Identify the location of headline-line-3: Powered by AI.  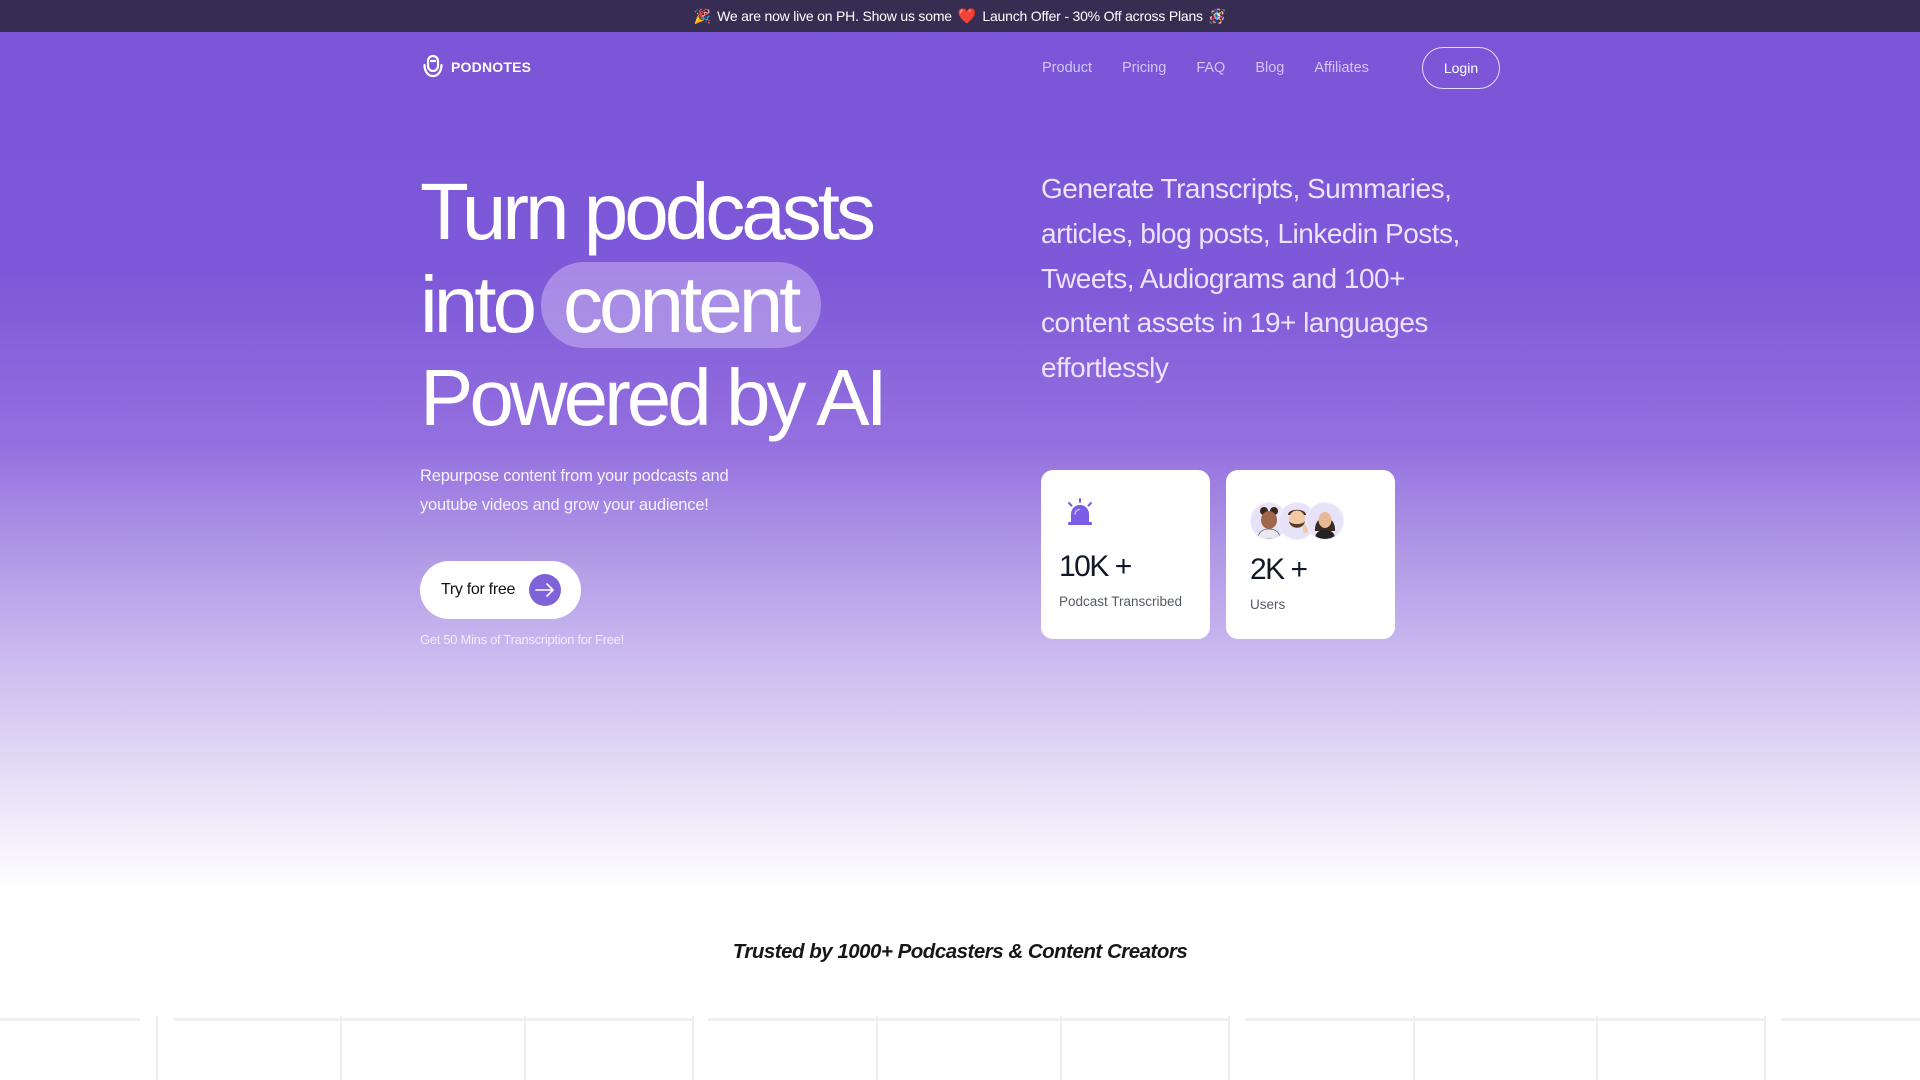
(654, 397).